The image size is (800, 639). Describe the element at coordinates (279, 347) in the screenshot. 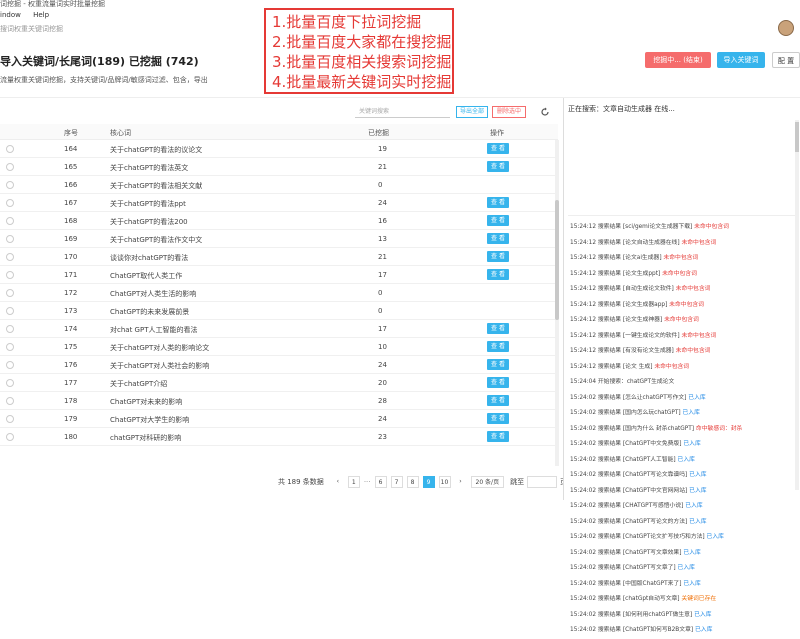

I see `table-row: 175 关于chatGPT对人类的影响论文 10 查 看` at that location.